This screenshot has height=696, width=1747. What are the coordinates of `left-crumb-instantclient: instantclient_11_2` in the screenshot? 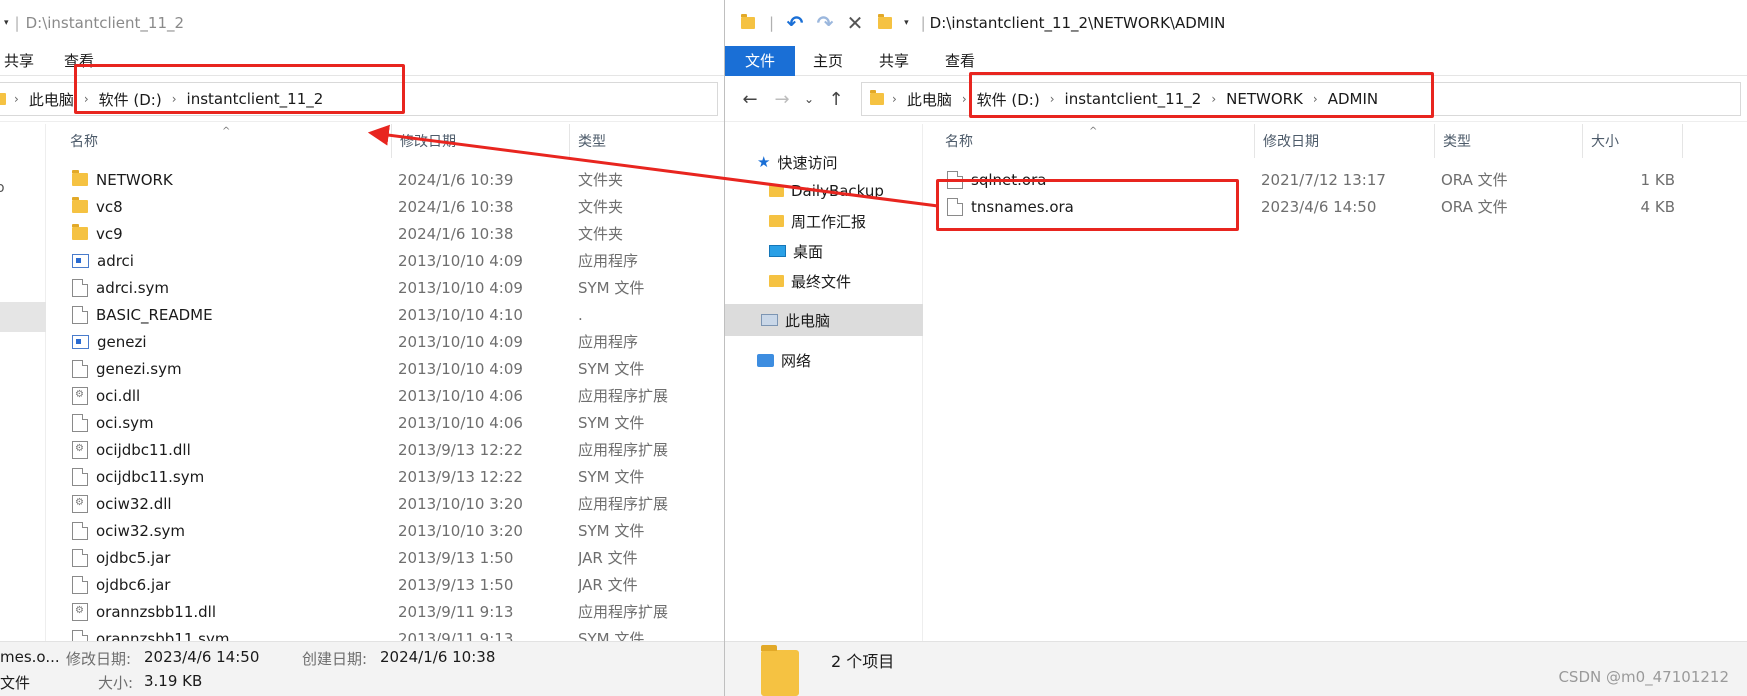 It's located at (255, 99).